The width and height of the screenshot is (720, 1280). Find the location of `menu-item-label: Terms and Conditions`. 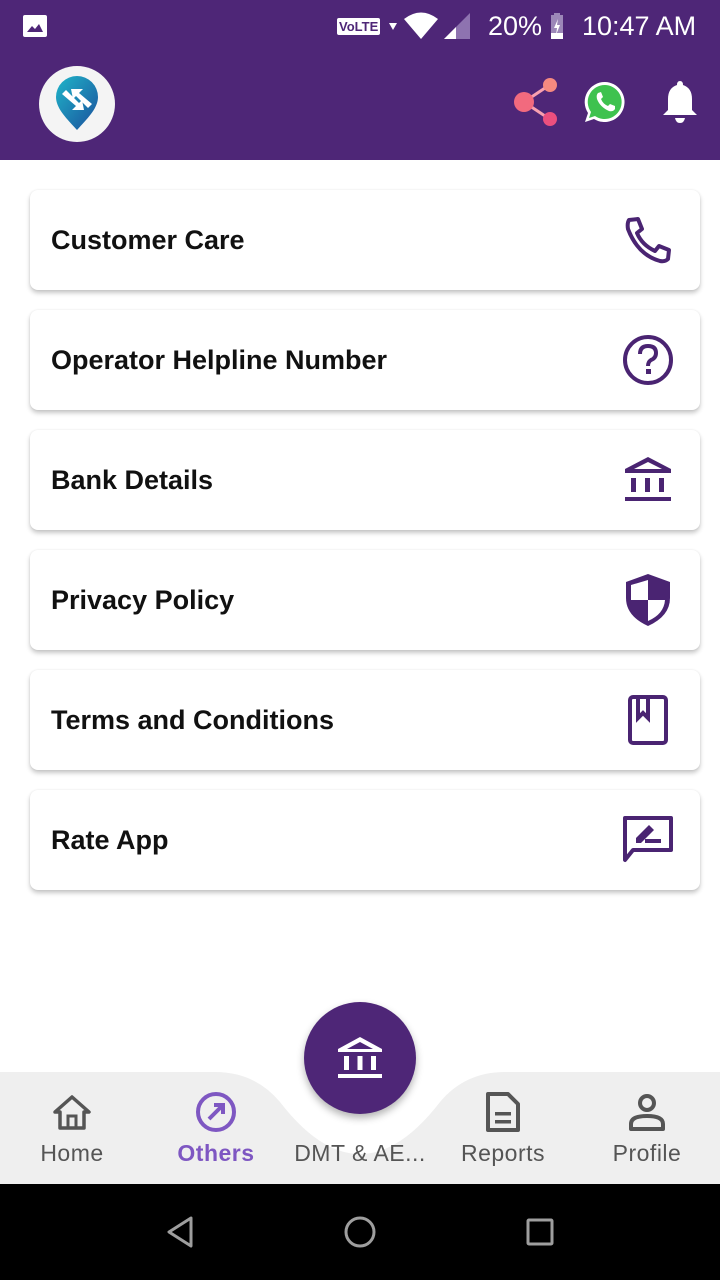

menu-item-label: Terms and Conditions is located at coordinates (193, 719).